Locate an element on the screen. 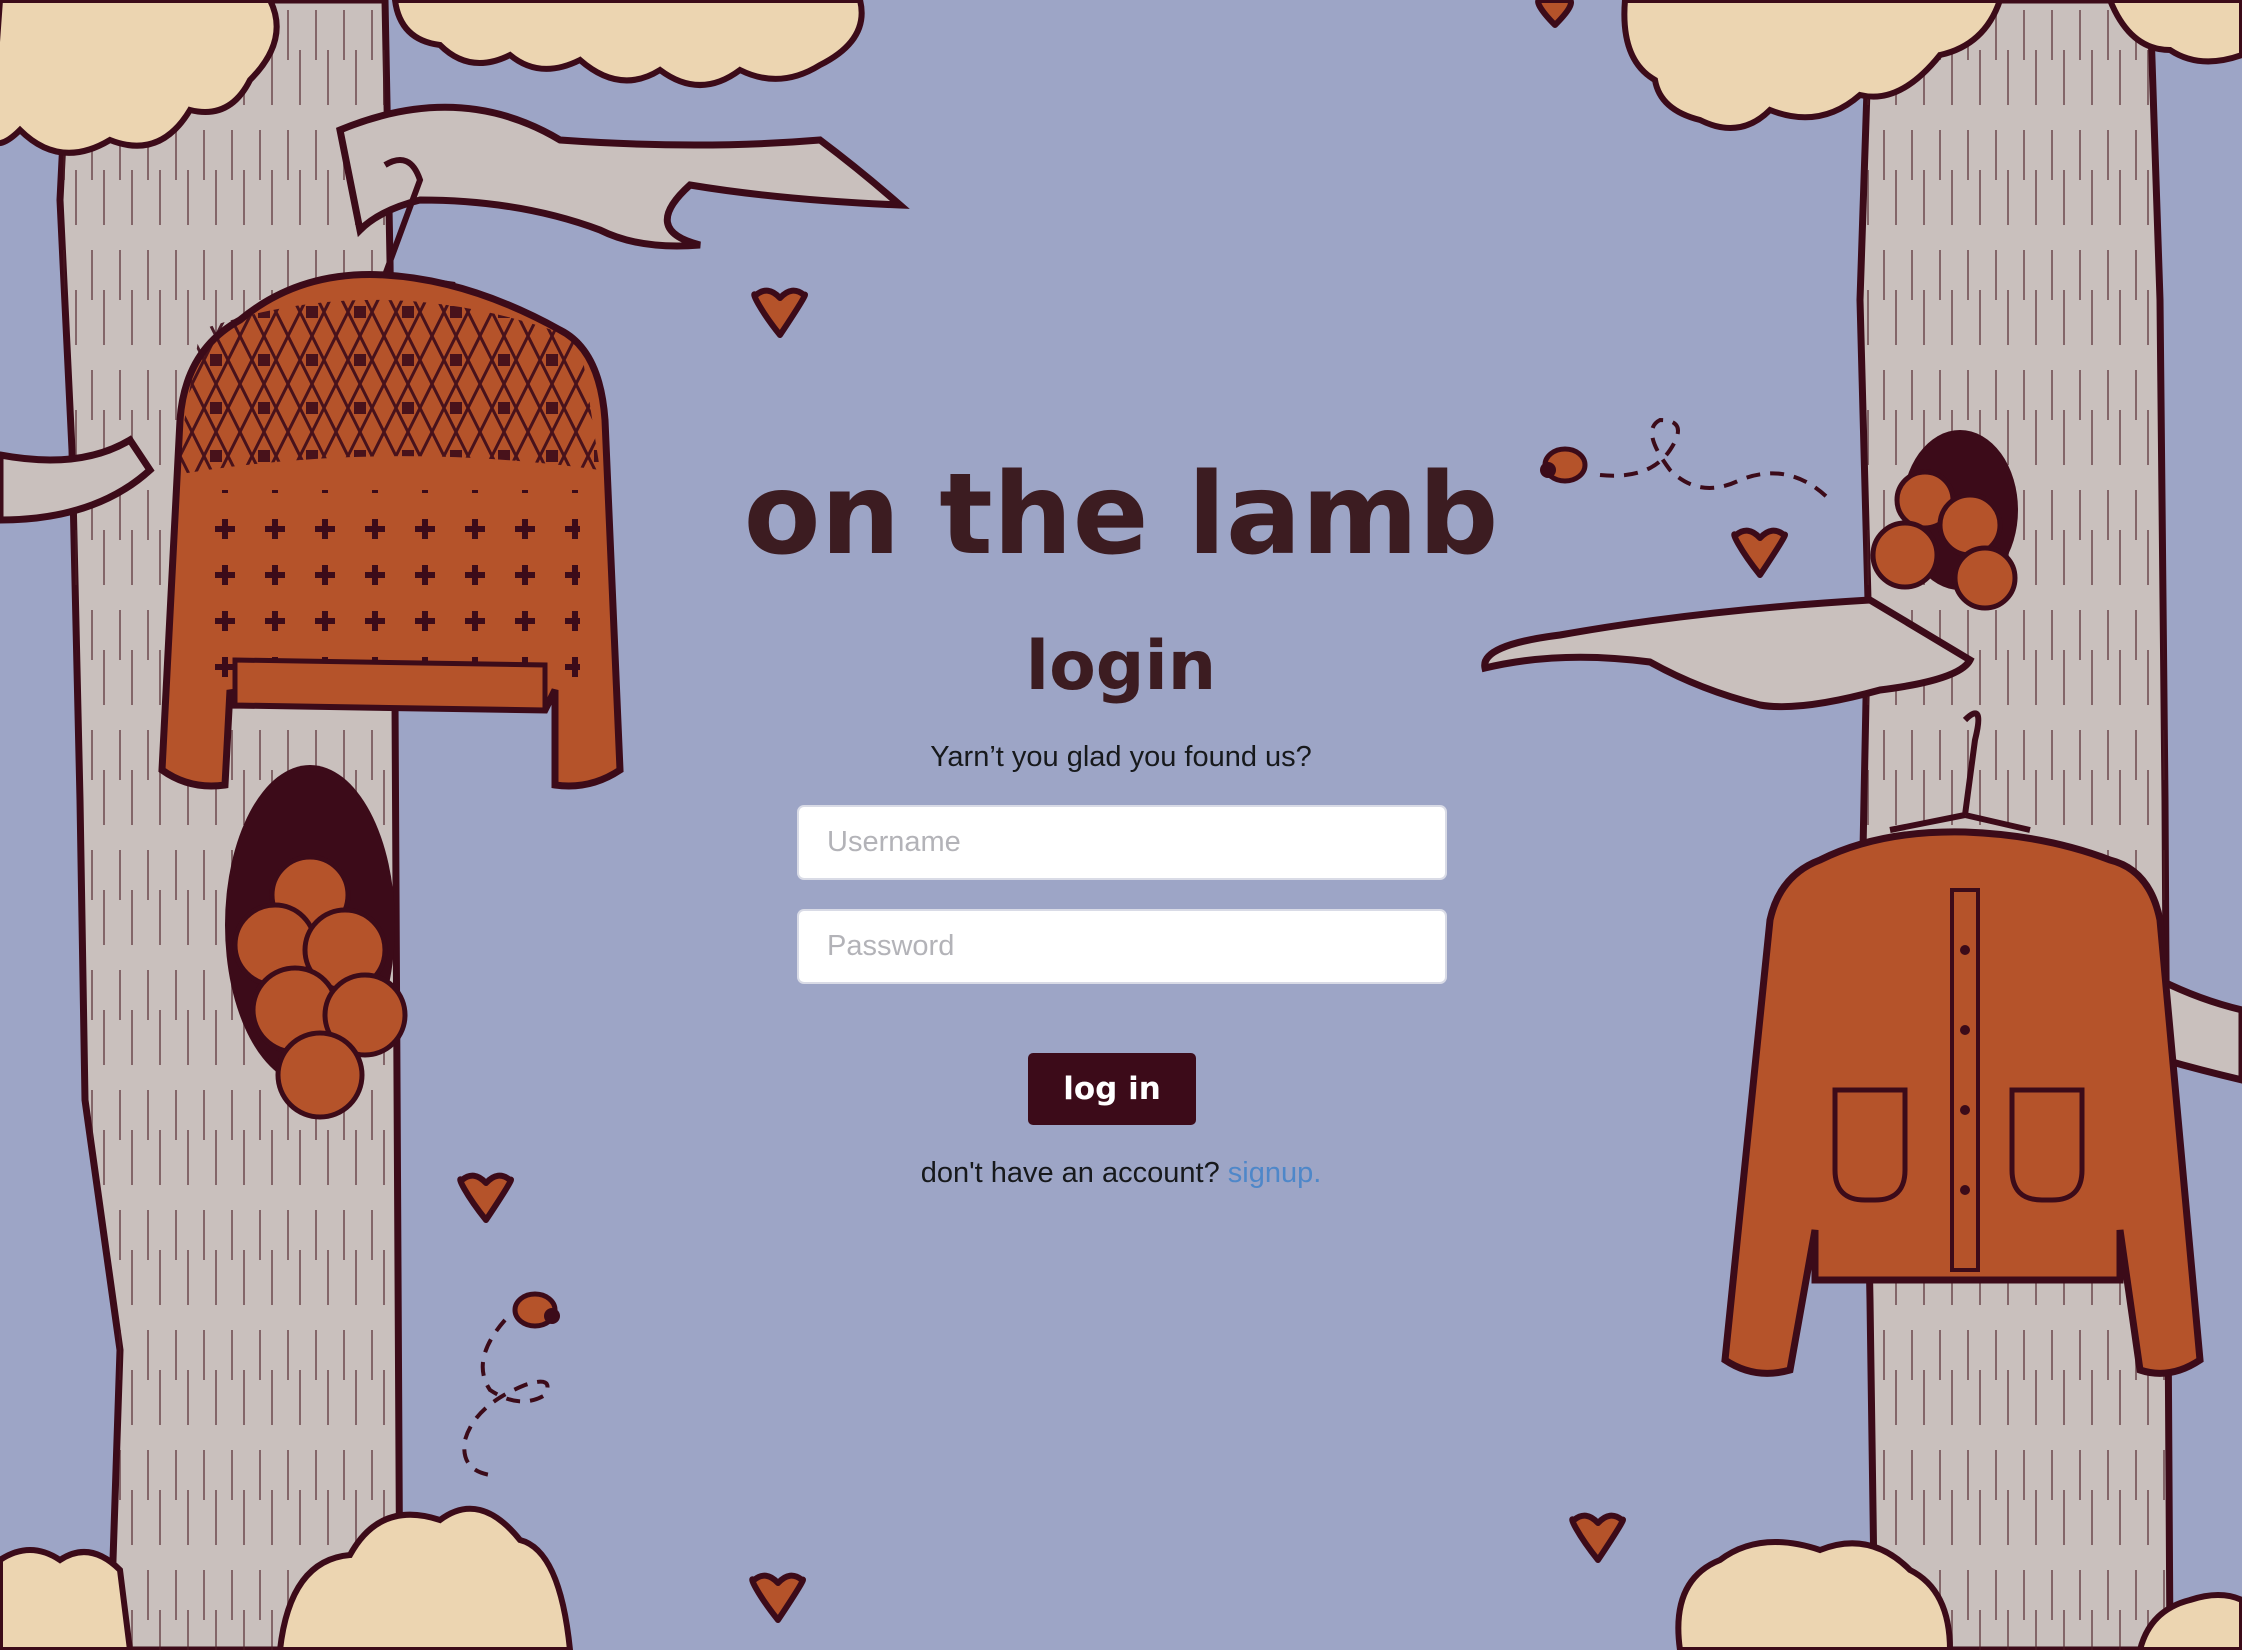  signup-prompt: don't have an account? is located at coordinates (1070, 1173).